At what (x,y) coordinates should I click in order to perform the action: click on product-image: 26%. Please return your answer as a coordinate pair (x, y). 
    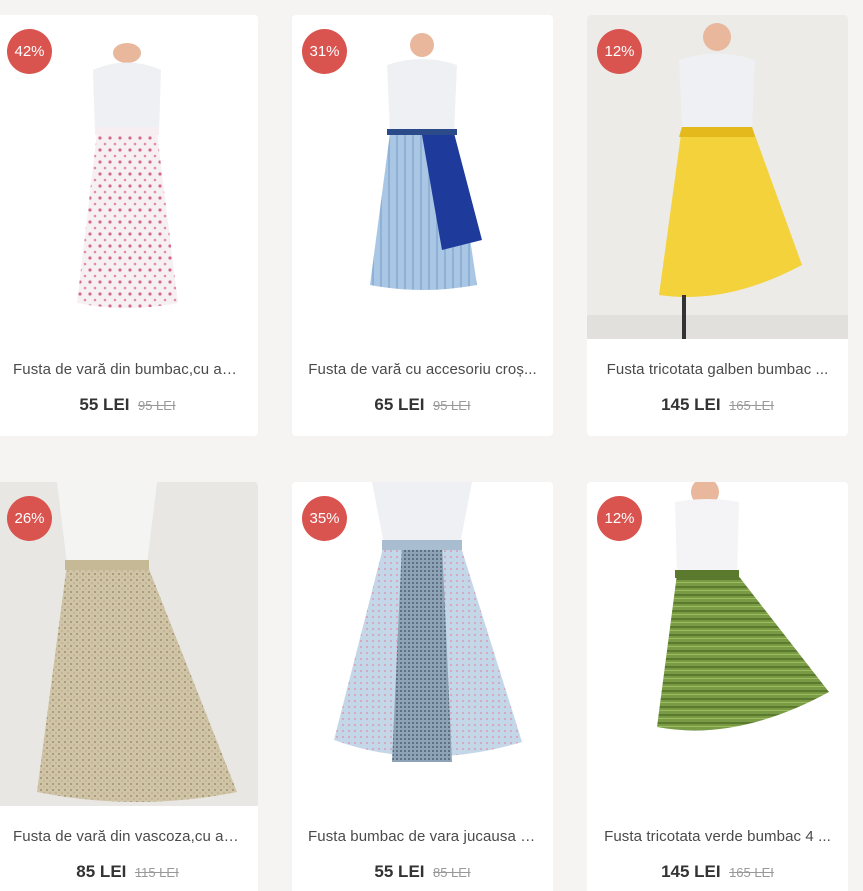
    Looking at the image, I should click on (129, 644).